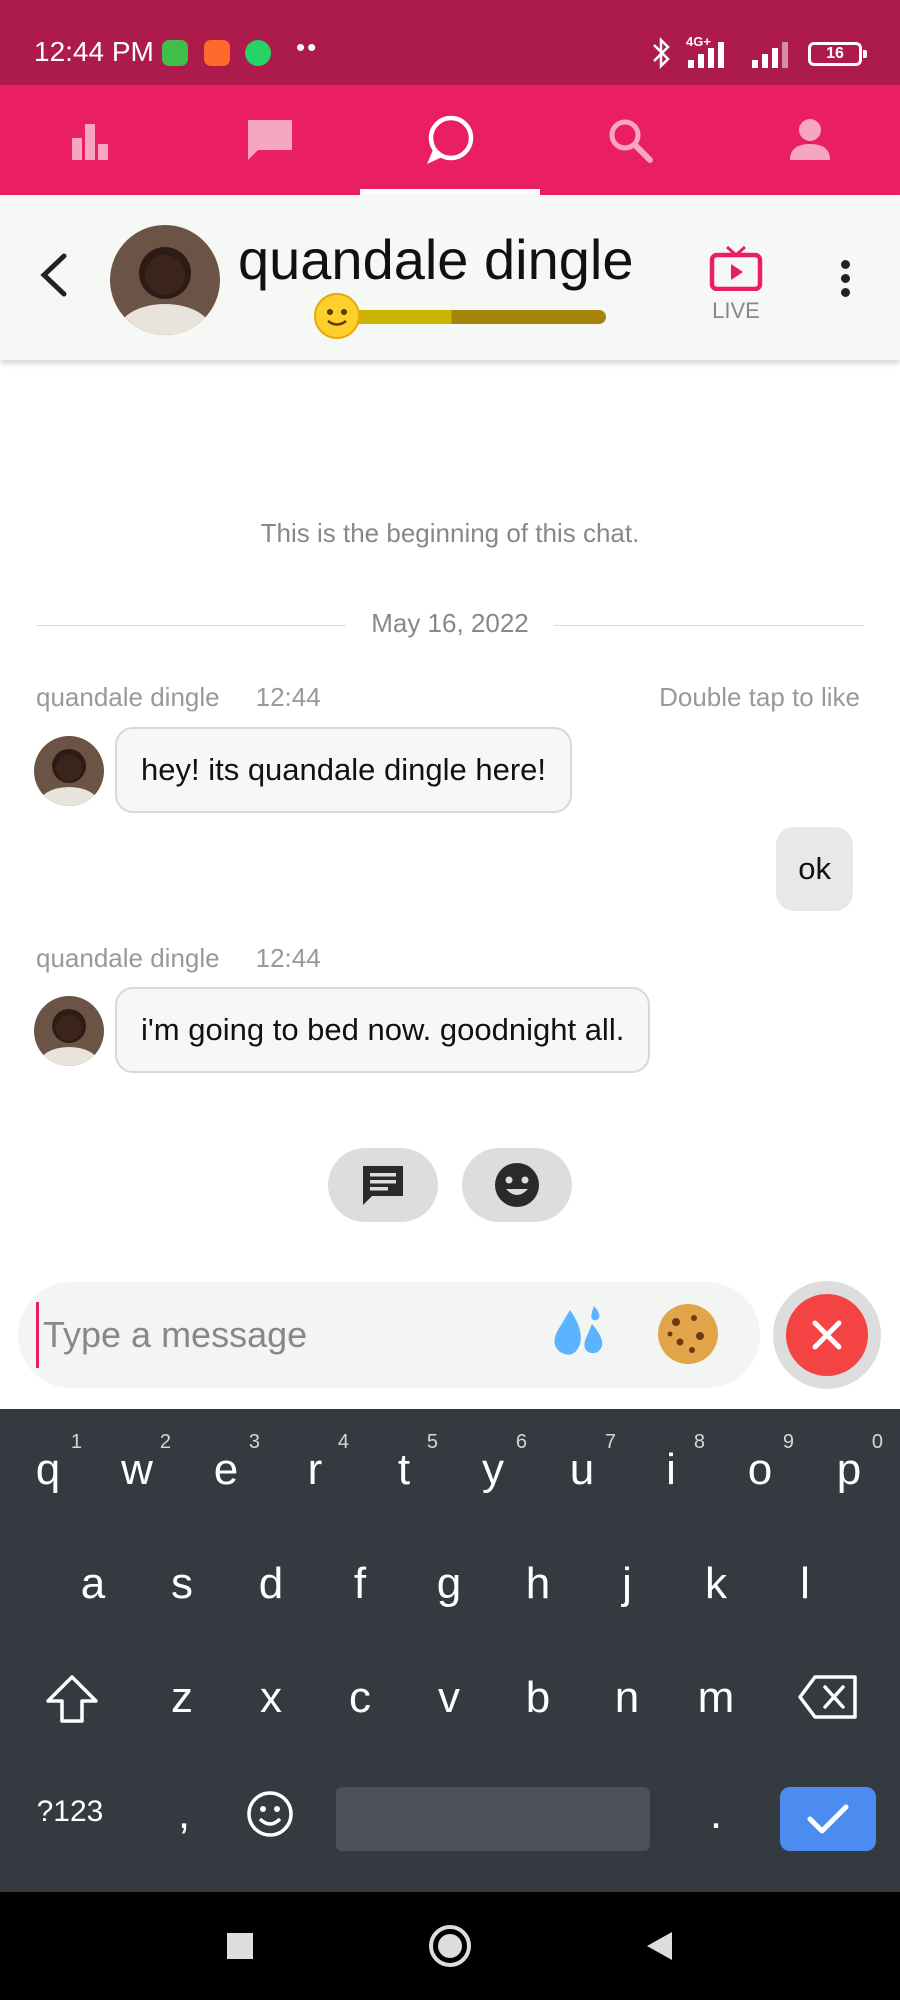 This screenshot has height=2000, width=900. I want to click on quick-reply-button, so click(383, 1185).